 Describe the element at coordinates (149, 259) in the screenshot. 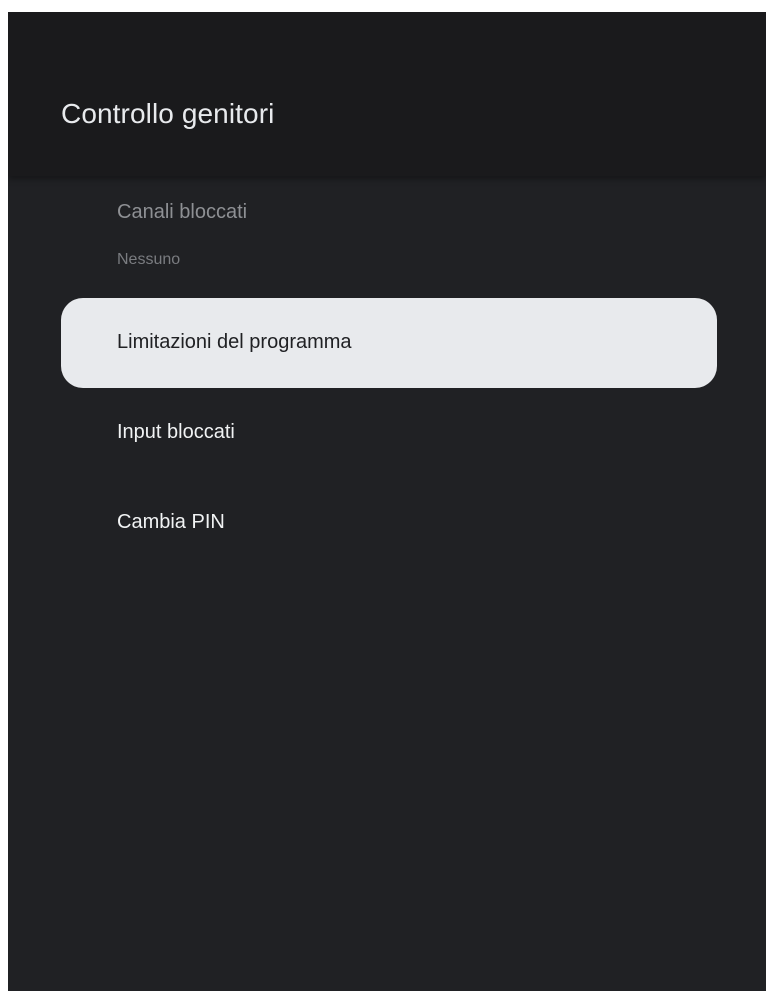

I see `menu-item-sublabel: Nessuno` at that location.